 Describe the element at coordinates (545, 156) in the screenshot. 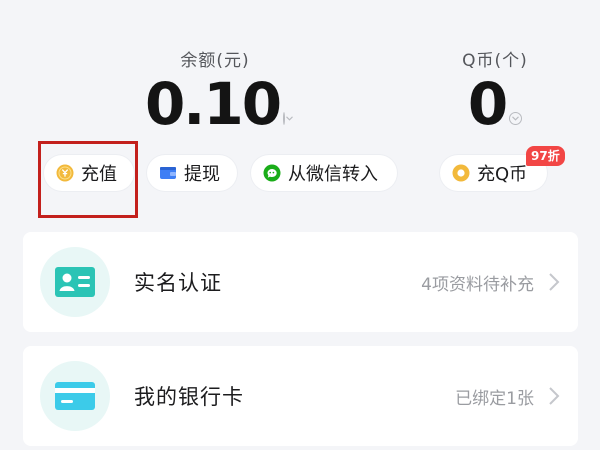

I see `discount-badge: 97折` at that location.